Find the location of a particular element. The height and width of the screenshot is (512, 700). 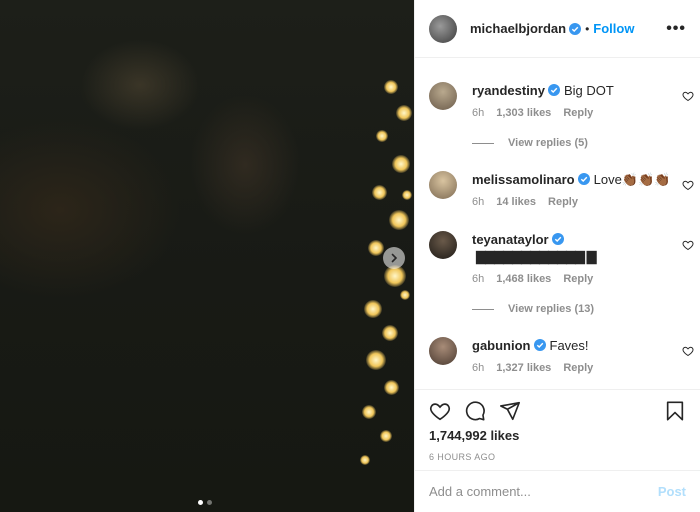

comment-body: teyanataylor ▇▇▇▇▇▇▇▇▇▇▇▇ ▇ is located at coordinates (562, 248).